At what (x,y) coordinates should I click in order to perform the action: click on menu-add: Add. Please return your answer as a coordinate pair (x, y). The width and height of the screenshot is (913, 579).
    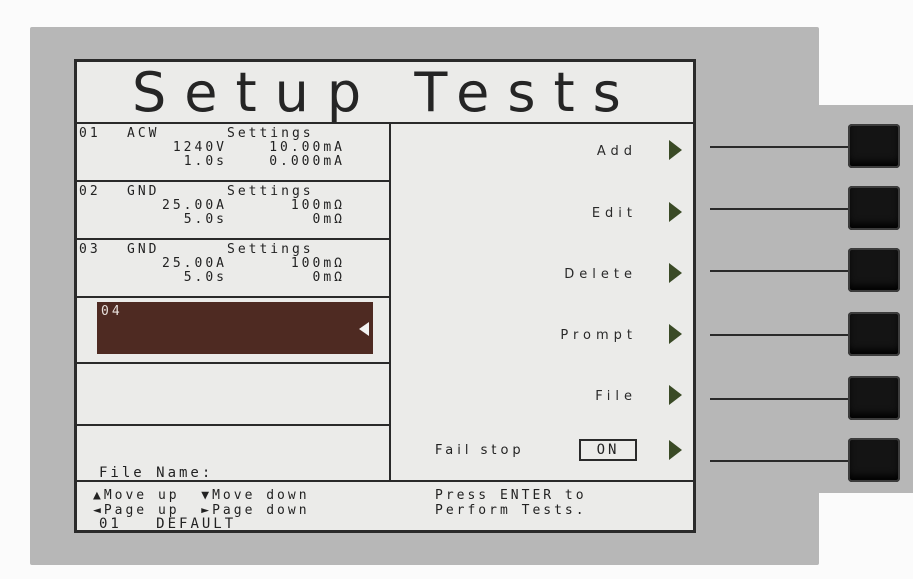
    Looking at the image, I should click on (522, 151).